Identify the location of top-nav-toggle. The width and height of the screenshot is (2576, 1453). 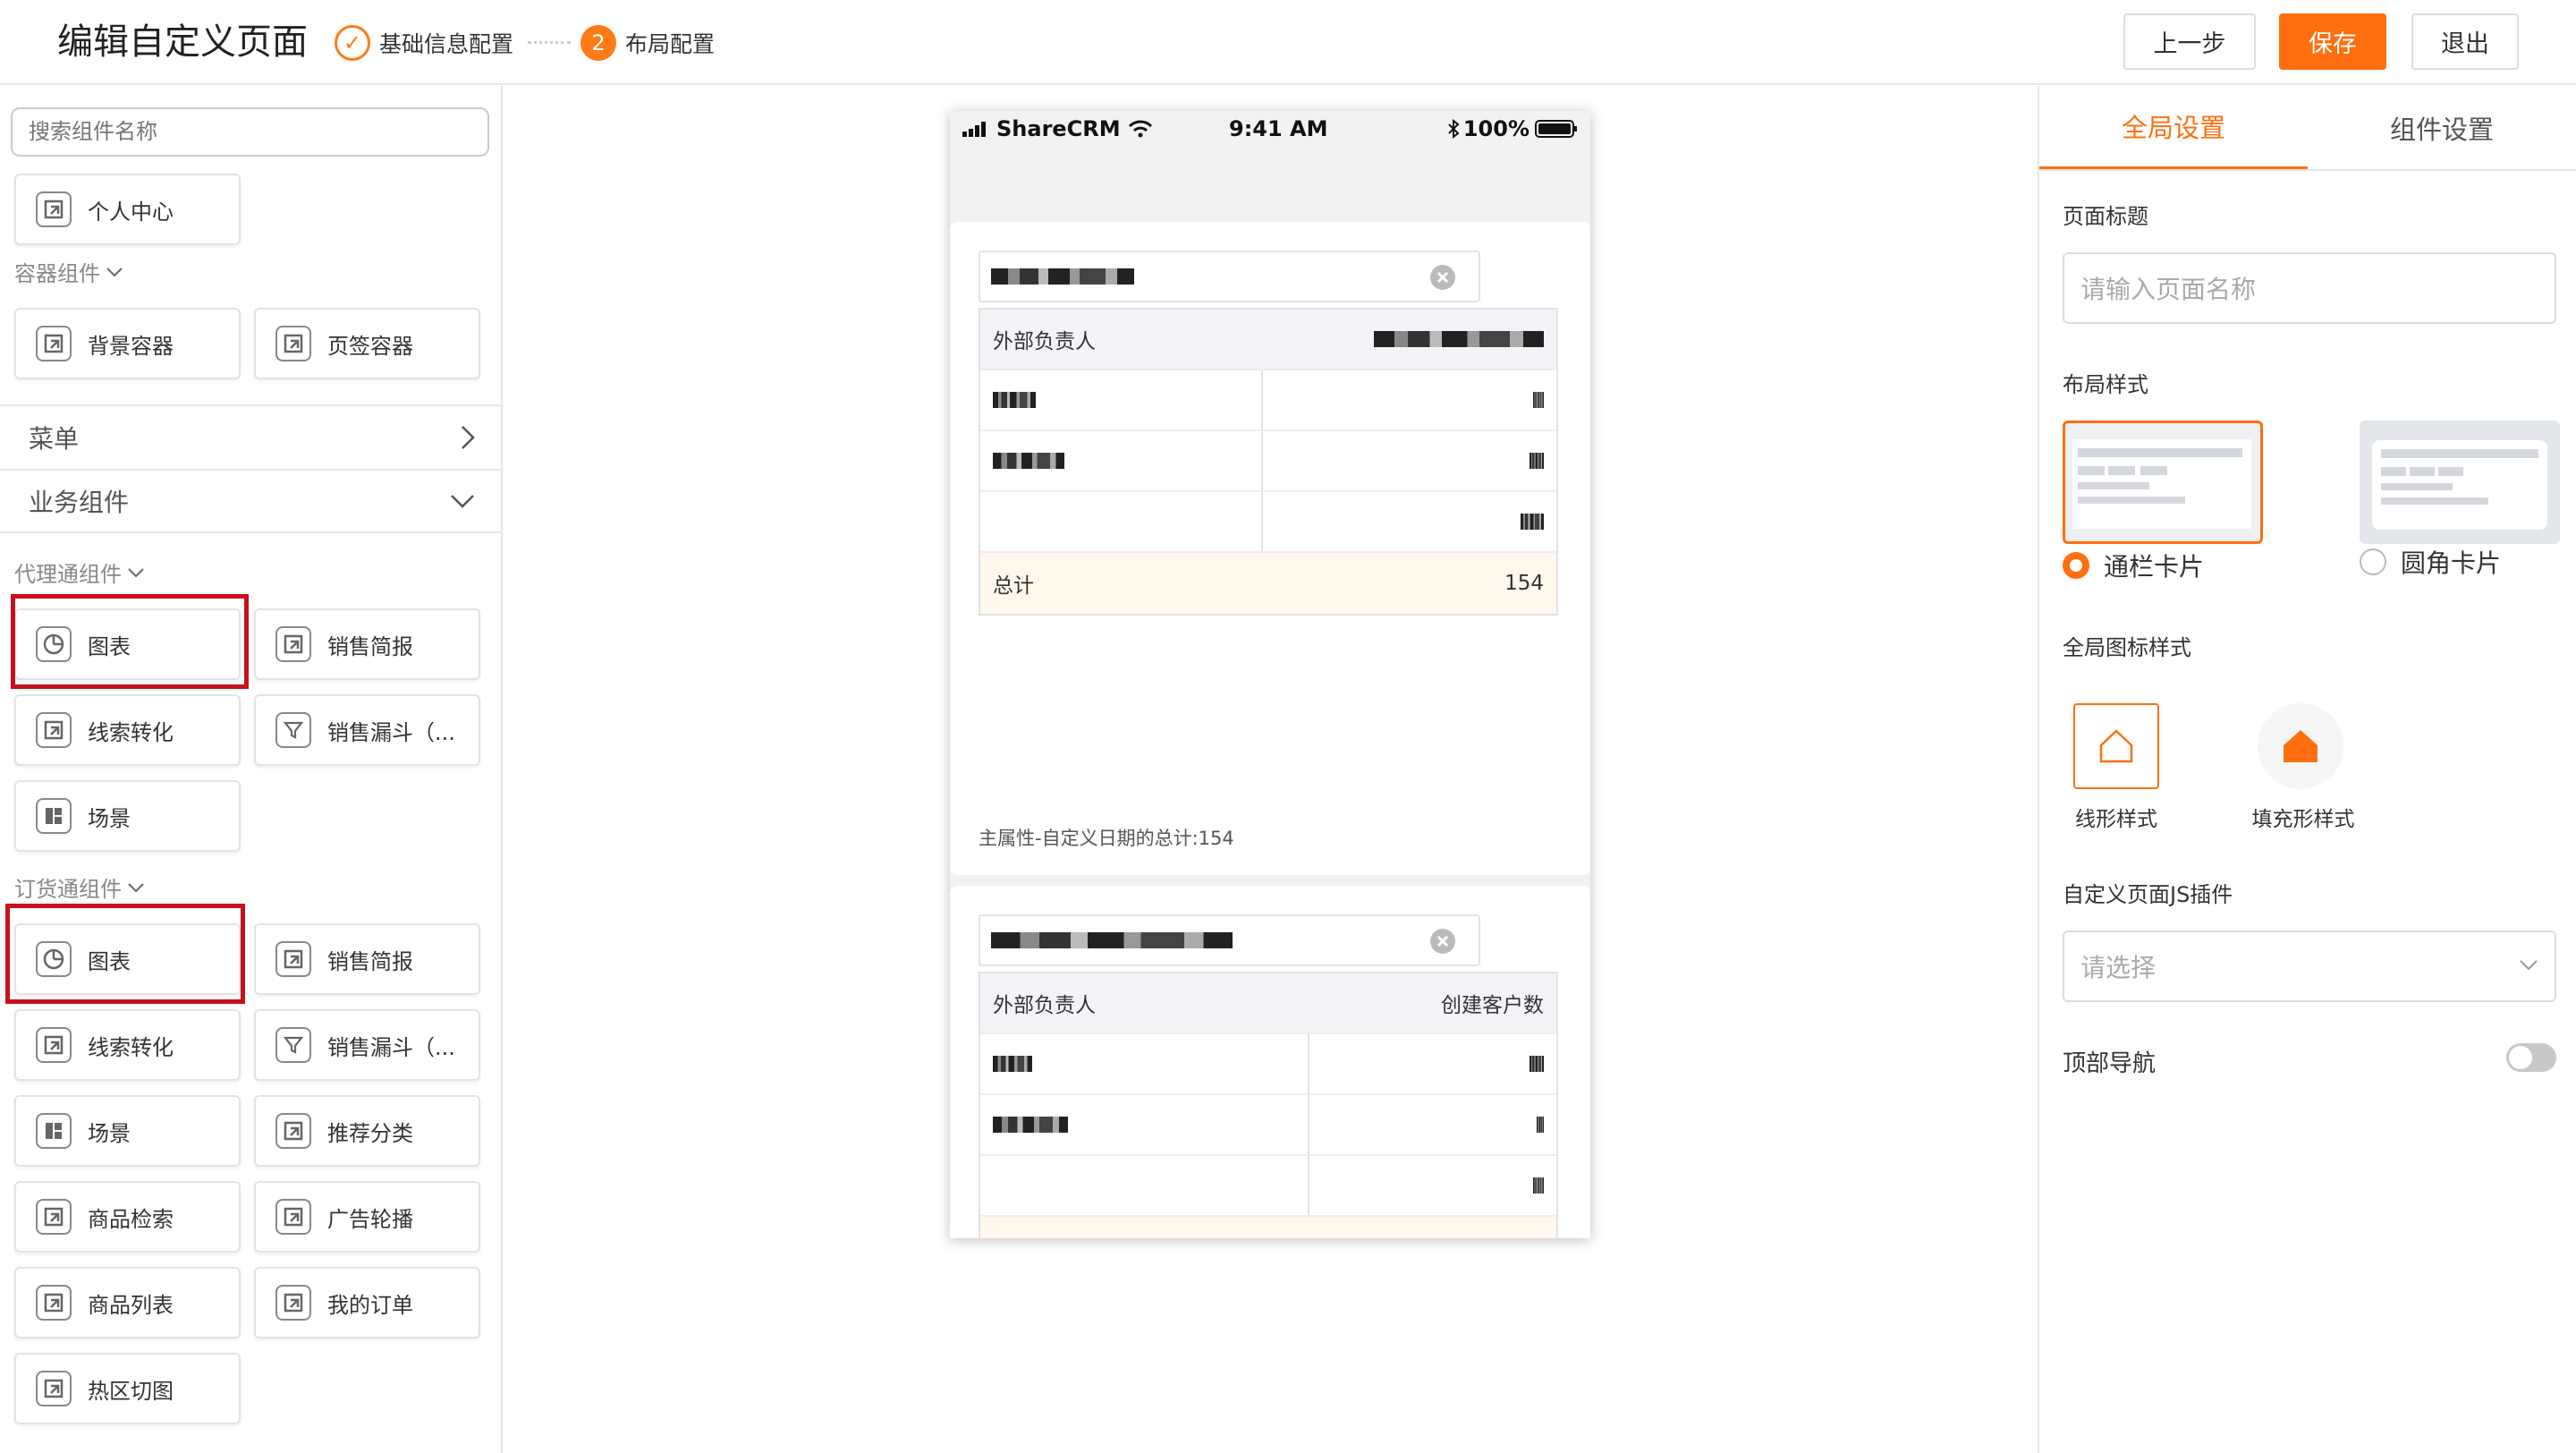
(2531, 1057).